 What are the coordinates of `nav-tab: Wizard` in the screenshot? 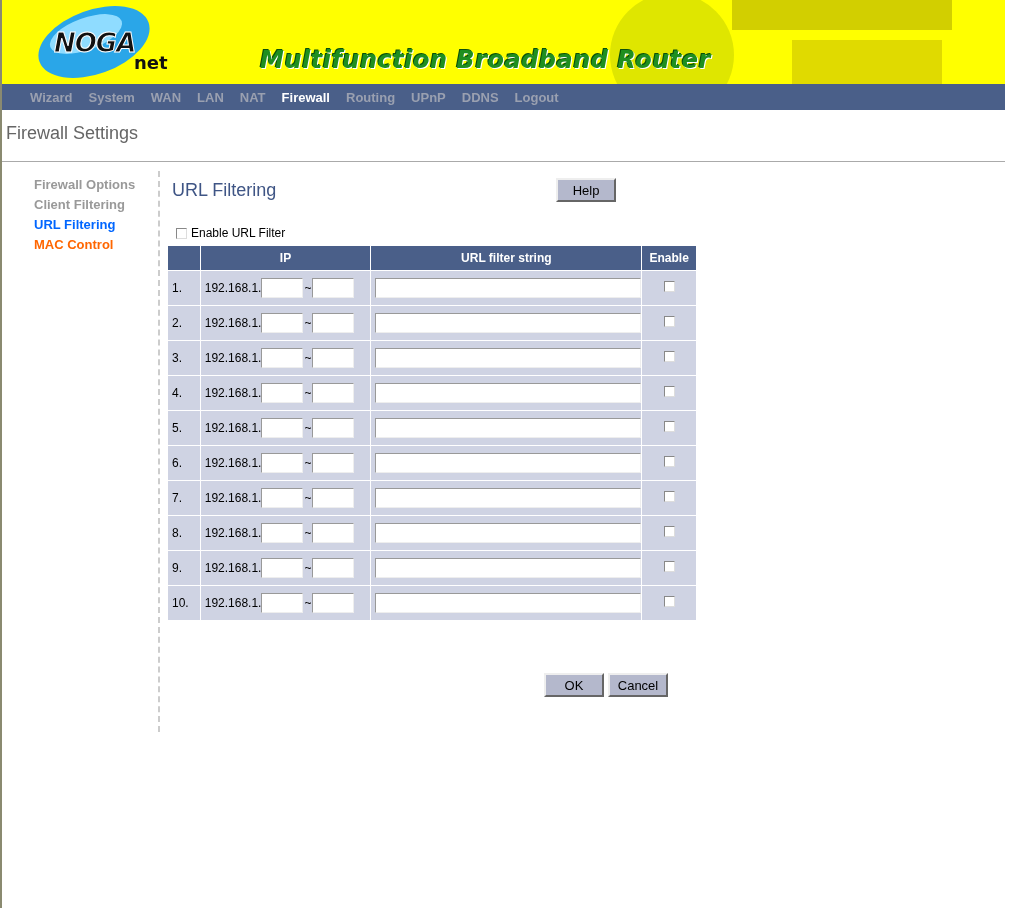 It's located at (54, 97).